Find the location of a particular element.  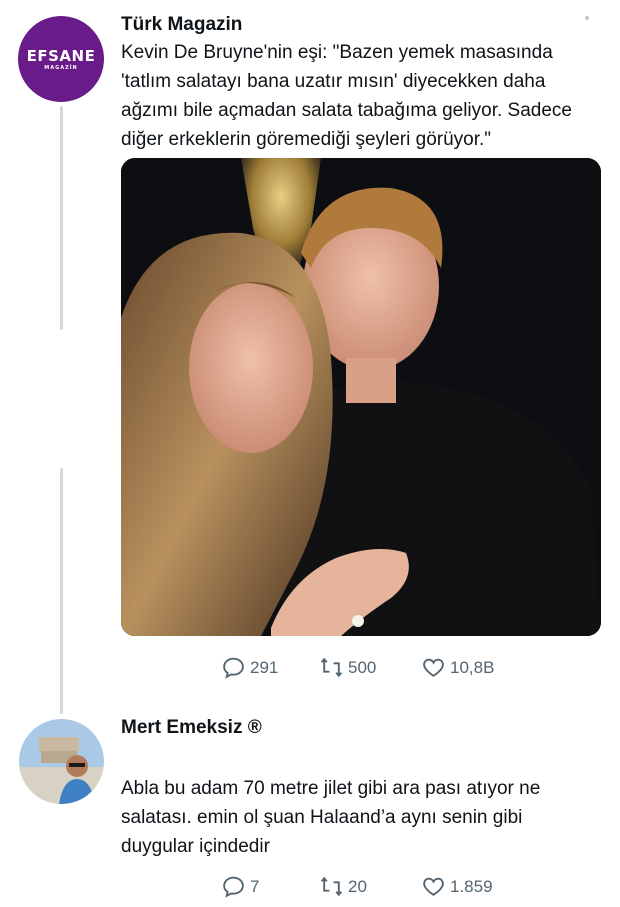

reply-text-line: duygular içindedir is located at coordinates (195, 846).